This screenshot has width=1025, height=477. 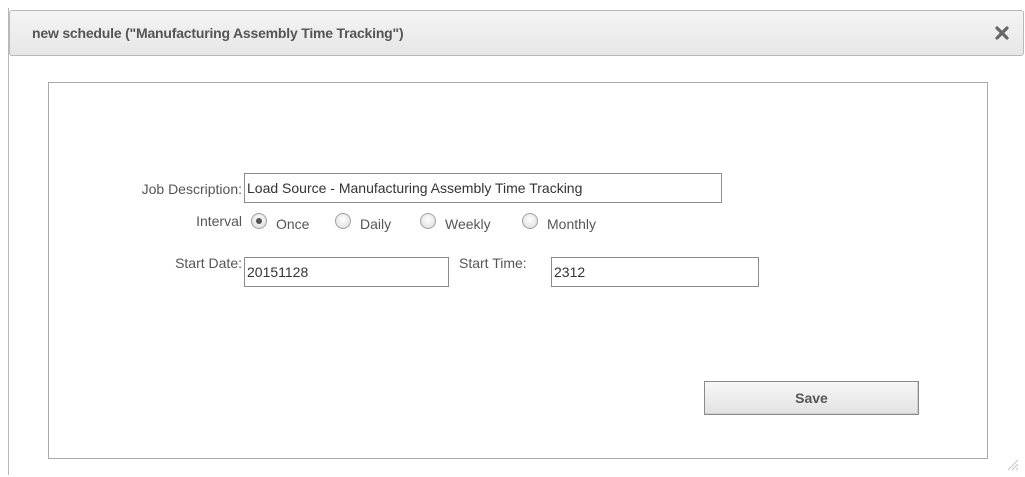 I want to click on start-date-label: Start Date:, so click(x=208, y=263).